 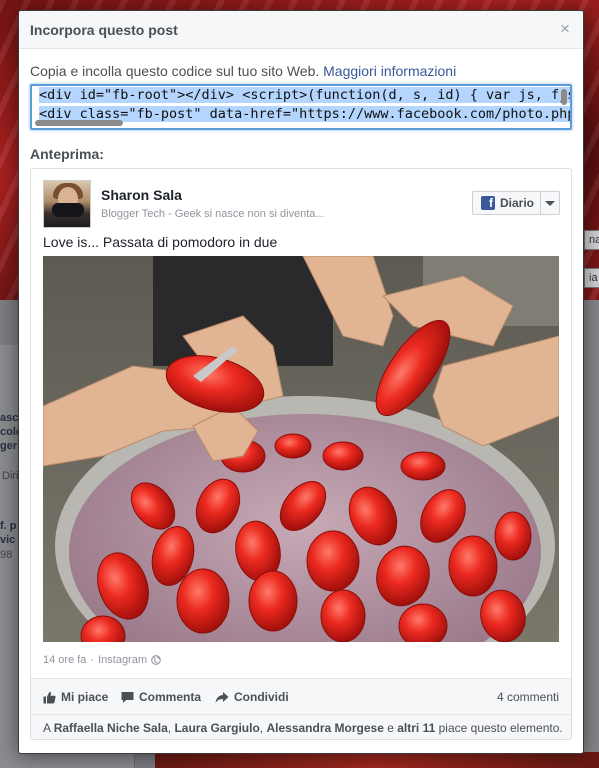 I want to click on liker-name: Raffaella Niche Sala, so click(x=111, y=728).